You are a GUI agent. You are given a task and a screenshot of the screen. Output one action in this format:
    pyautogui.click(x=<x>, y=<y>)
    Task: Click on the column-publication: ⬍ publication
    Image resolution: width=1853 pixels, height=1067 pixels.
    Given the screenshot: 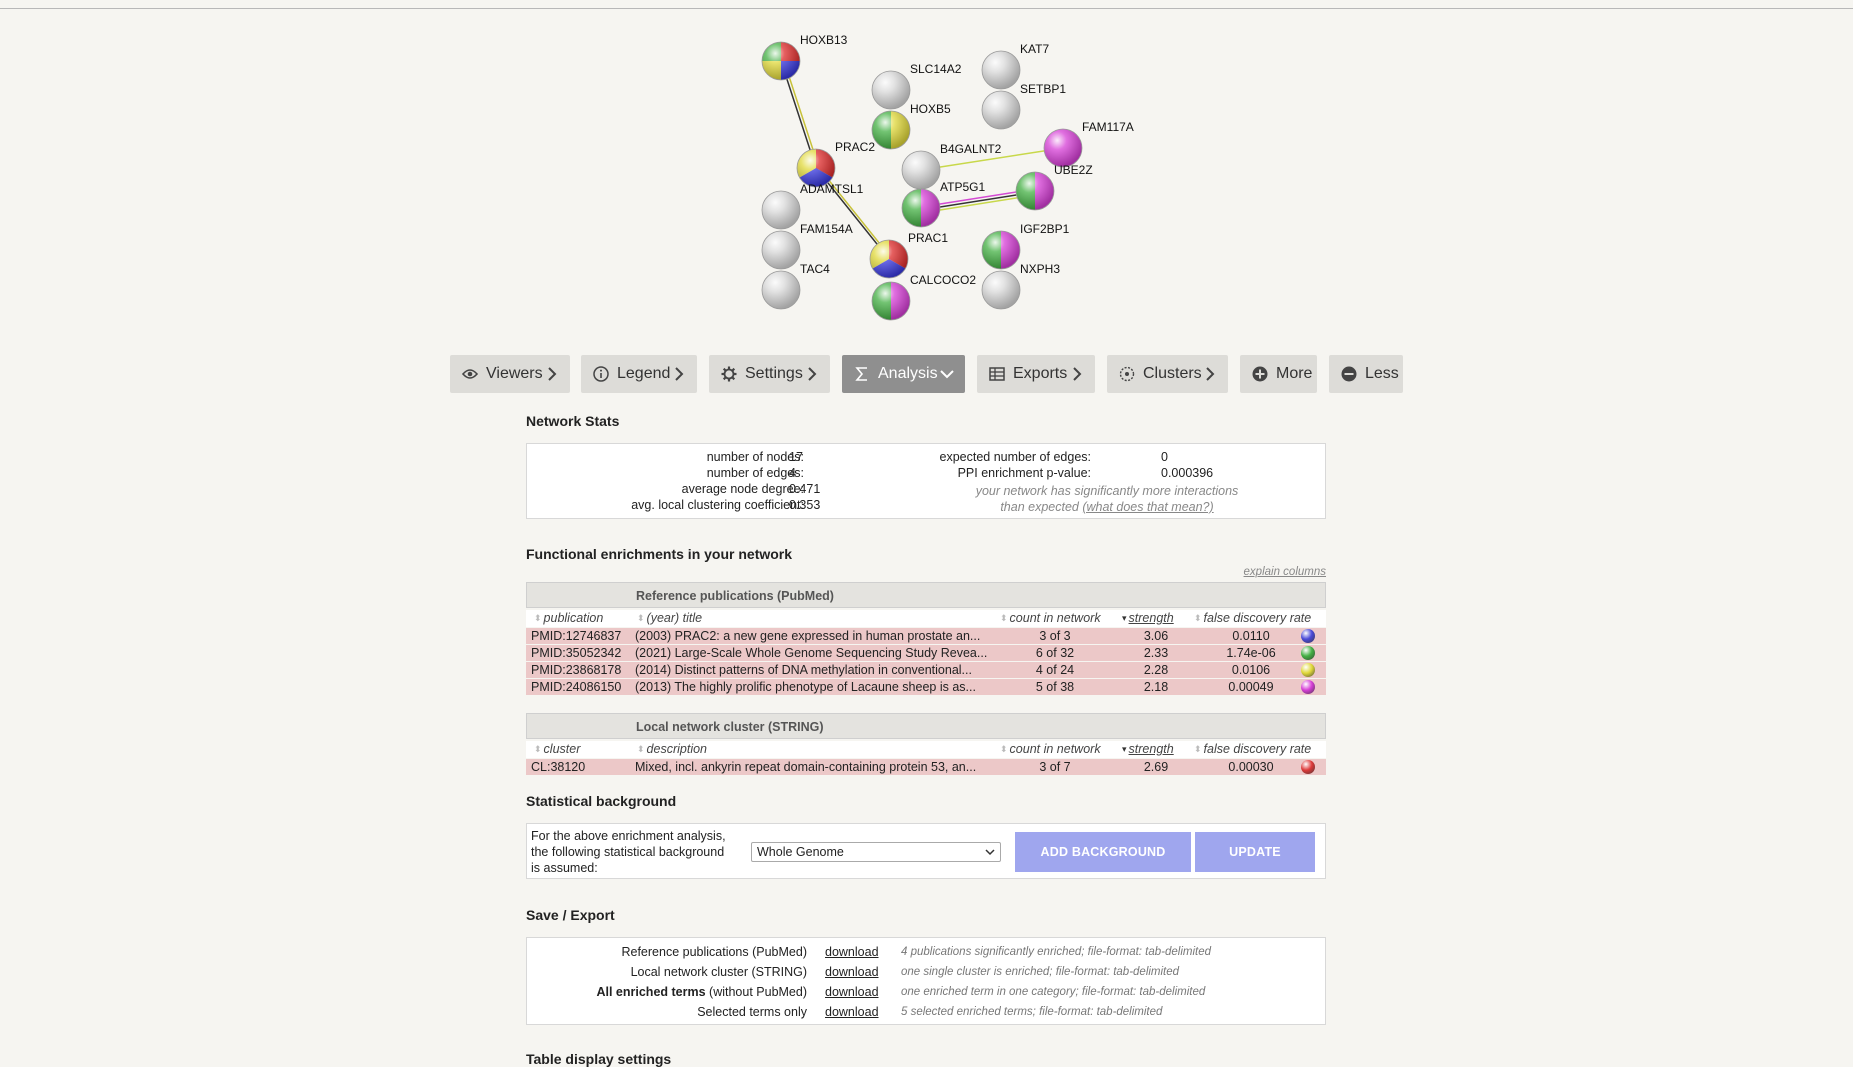 What is the action you would take?
    pyautogui.click(x=568, y=618)
    